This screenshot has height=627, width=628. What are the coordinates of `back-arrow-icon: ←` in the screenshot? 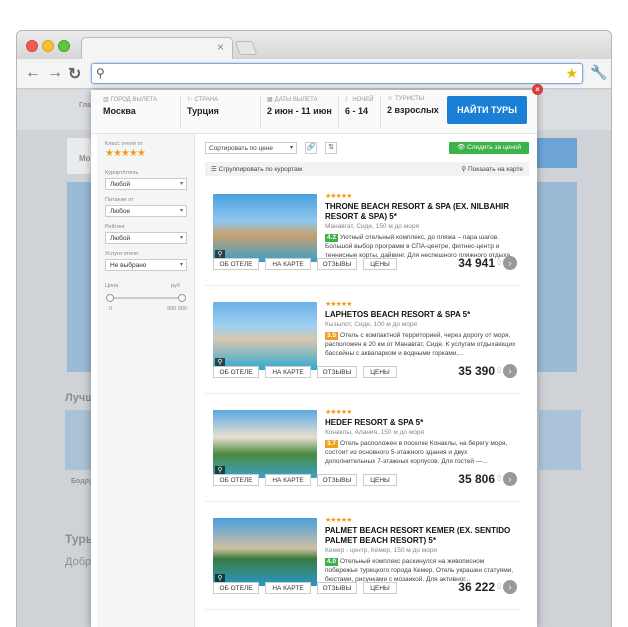 It's located at (33, 73).